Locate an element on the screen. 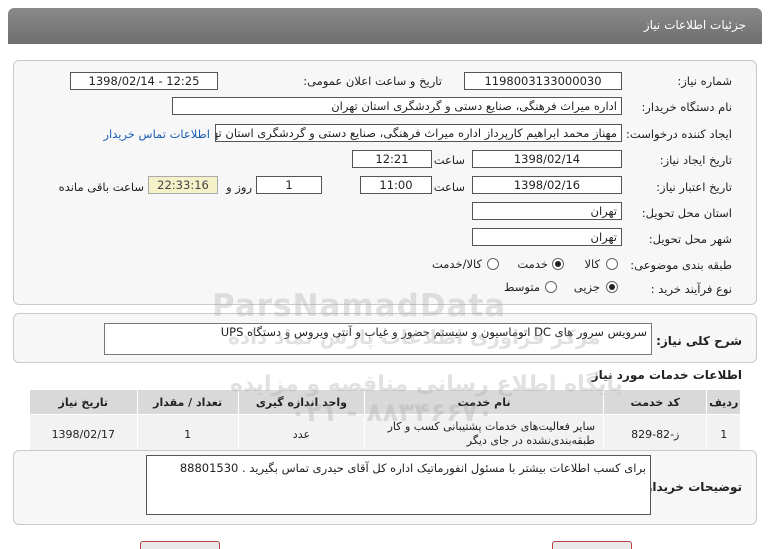 Image resolution: width=770 pixels, height=549 pixels. province-field: تهران is located at coordinates (547, 211).